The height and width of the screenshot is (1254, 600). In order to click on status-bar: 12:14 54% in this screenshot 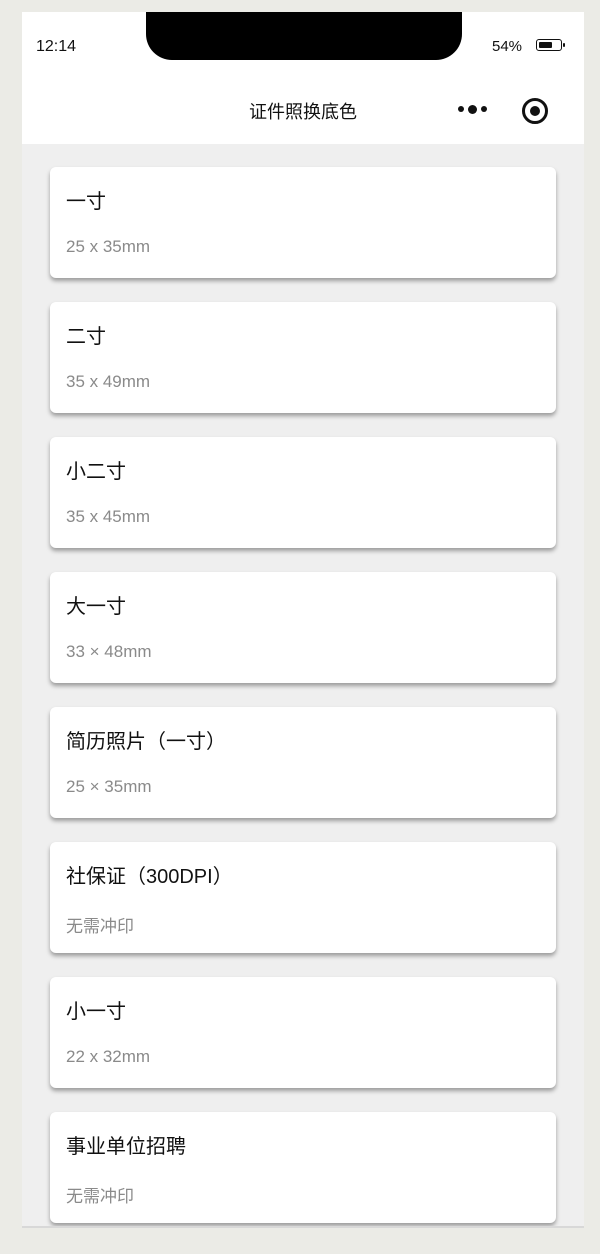, I will do `click(303, 44)`.